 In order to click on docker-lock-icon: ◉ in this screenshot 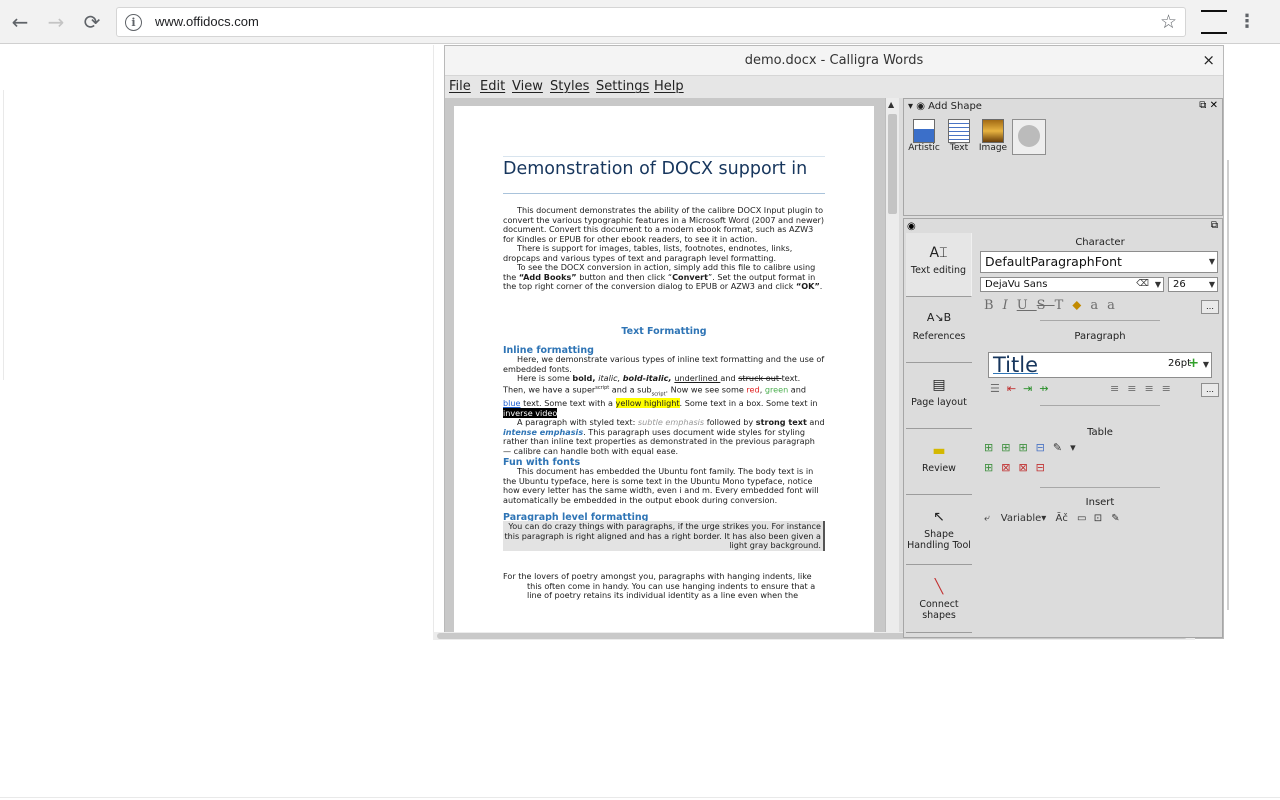, I will do `click(911, 226)`.